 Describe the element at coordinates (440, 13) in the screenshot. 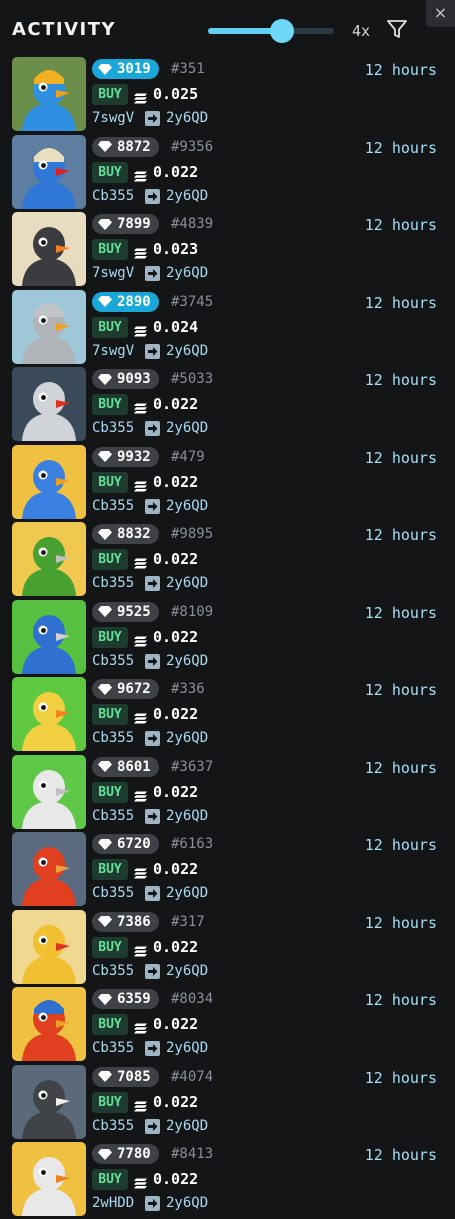

I see `close-button: ×` at that location.